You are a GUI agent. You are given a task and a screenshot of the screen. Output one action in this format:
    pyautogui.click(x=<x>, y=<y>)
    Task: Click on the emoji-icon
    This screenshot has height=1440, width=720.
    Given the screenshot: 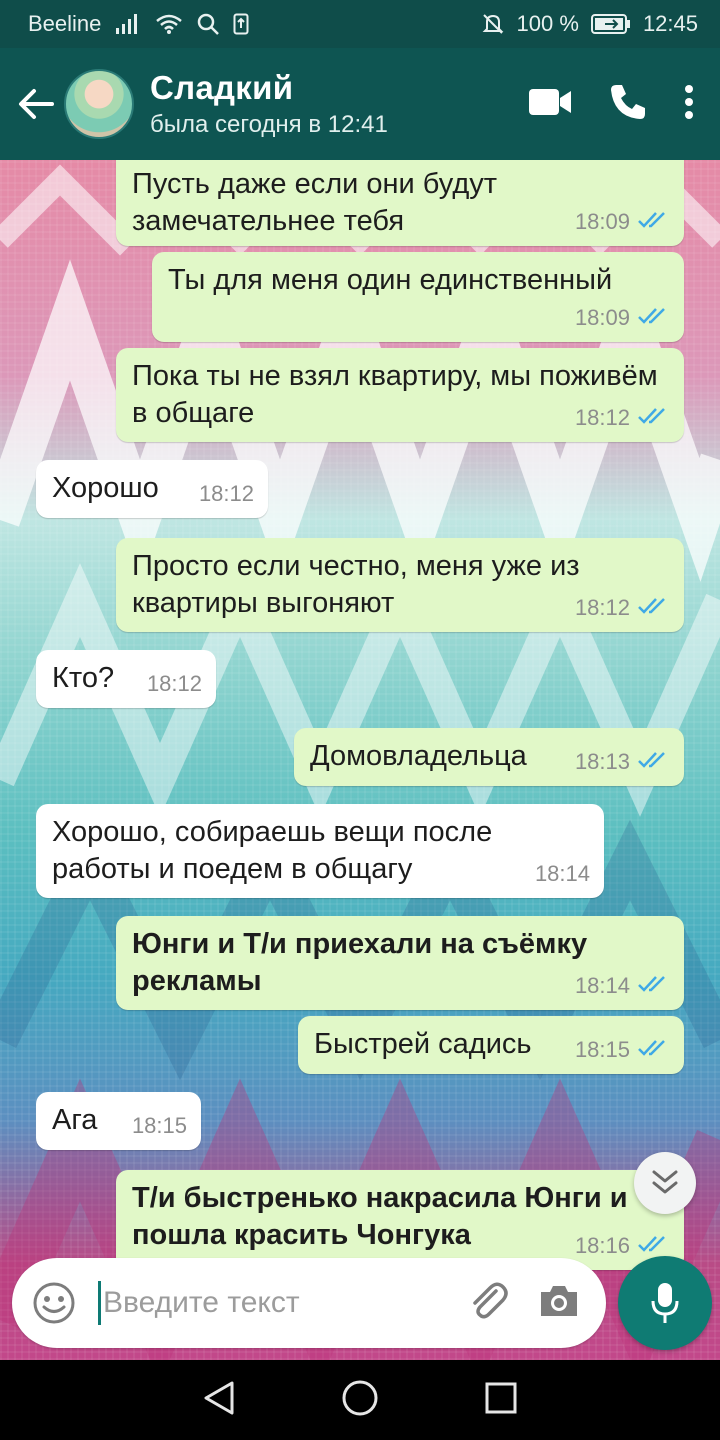 What is the action you would take?
    pyautogui.click(x=54, y=1303)
    